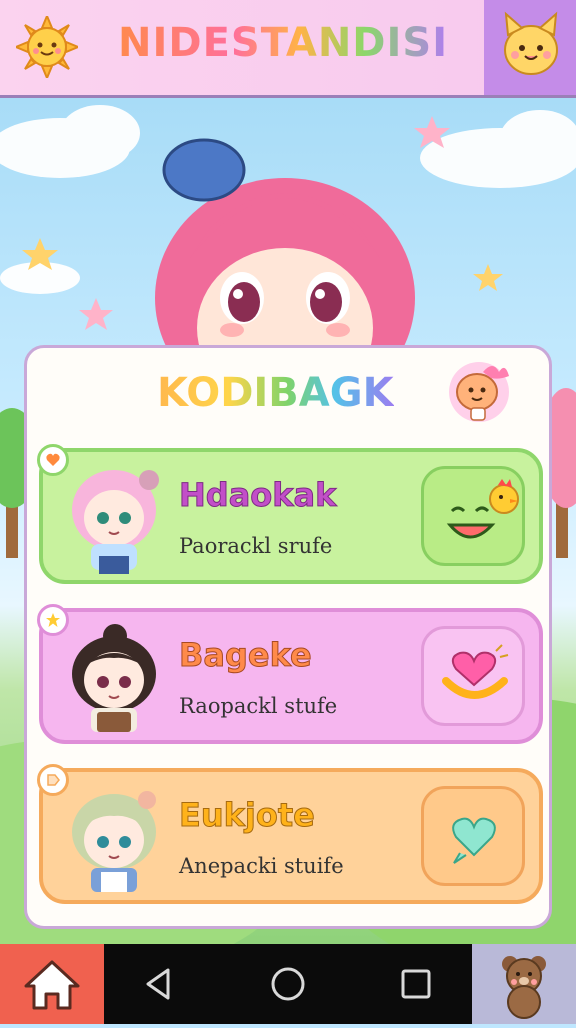  I want to click on pet-mascot-icon, so click(481, 390).